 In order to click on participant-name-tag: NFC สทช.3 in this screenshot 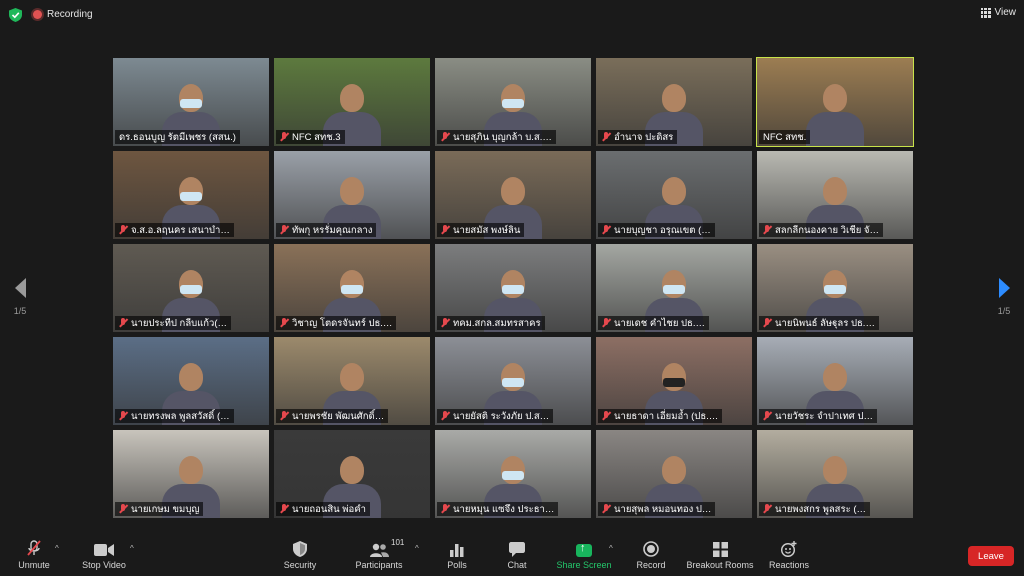, I will do `click(310, 137)`.